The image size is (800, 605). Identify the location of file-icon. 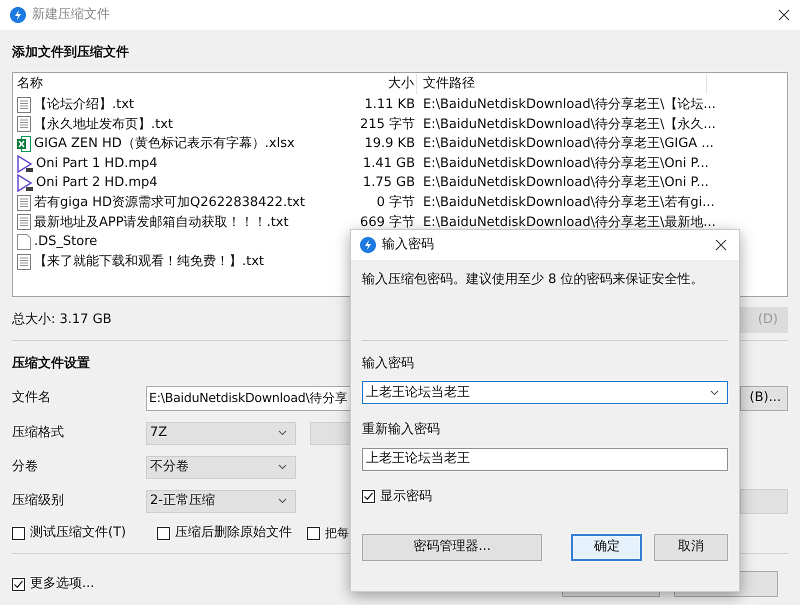
(24, 242).